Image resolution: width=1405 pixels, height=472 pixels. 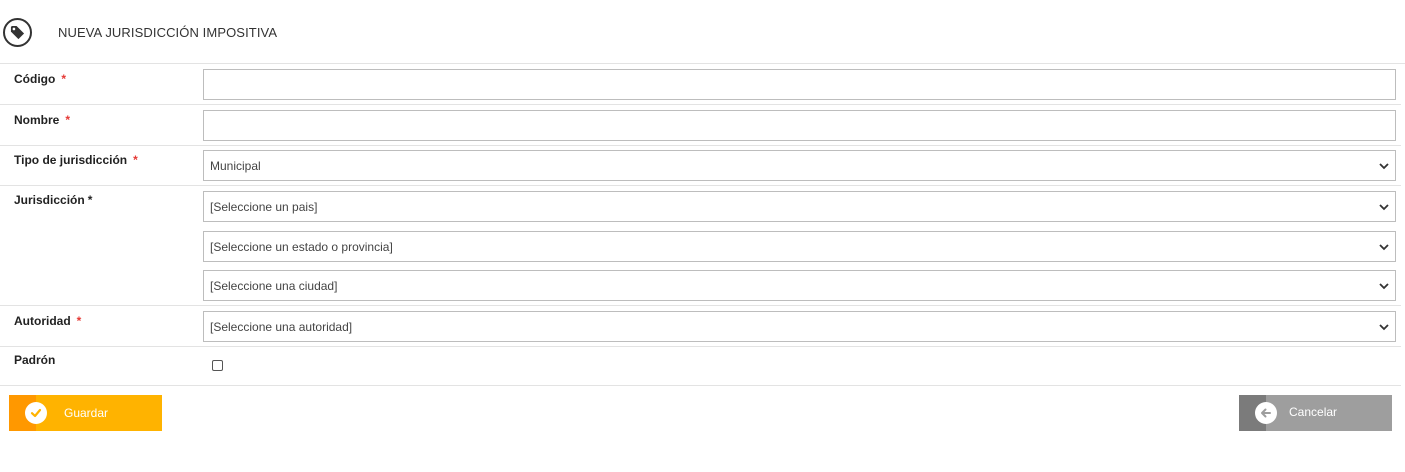 I want to click on codigo-input, so click(x=799, y=84).